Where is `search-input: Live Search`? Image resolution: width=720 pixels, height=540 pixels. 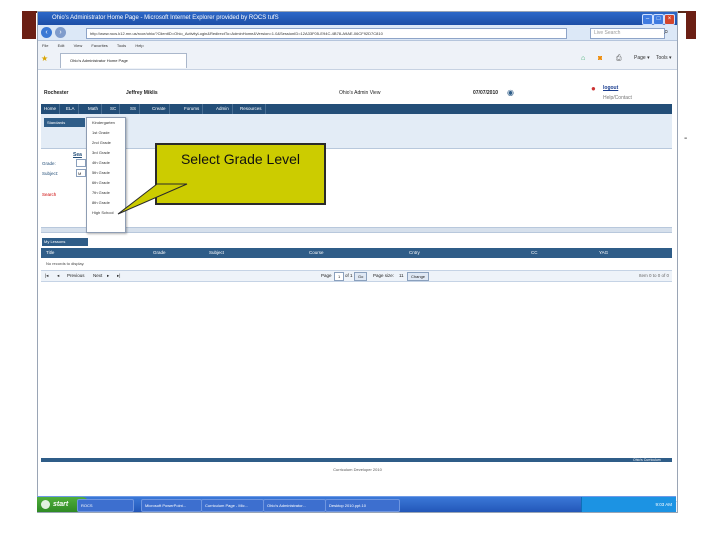
search-input: Live Search is located at coordinates (627, 33).